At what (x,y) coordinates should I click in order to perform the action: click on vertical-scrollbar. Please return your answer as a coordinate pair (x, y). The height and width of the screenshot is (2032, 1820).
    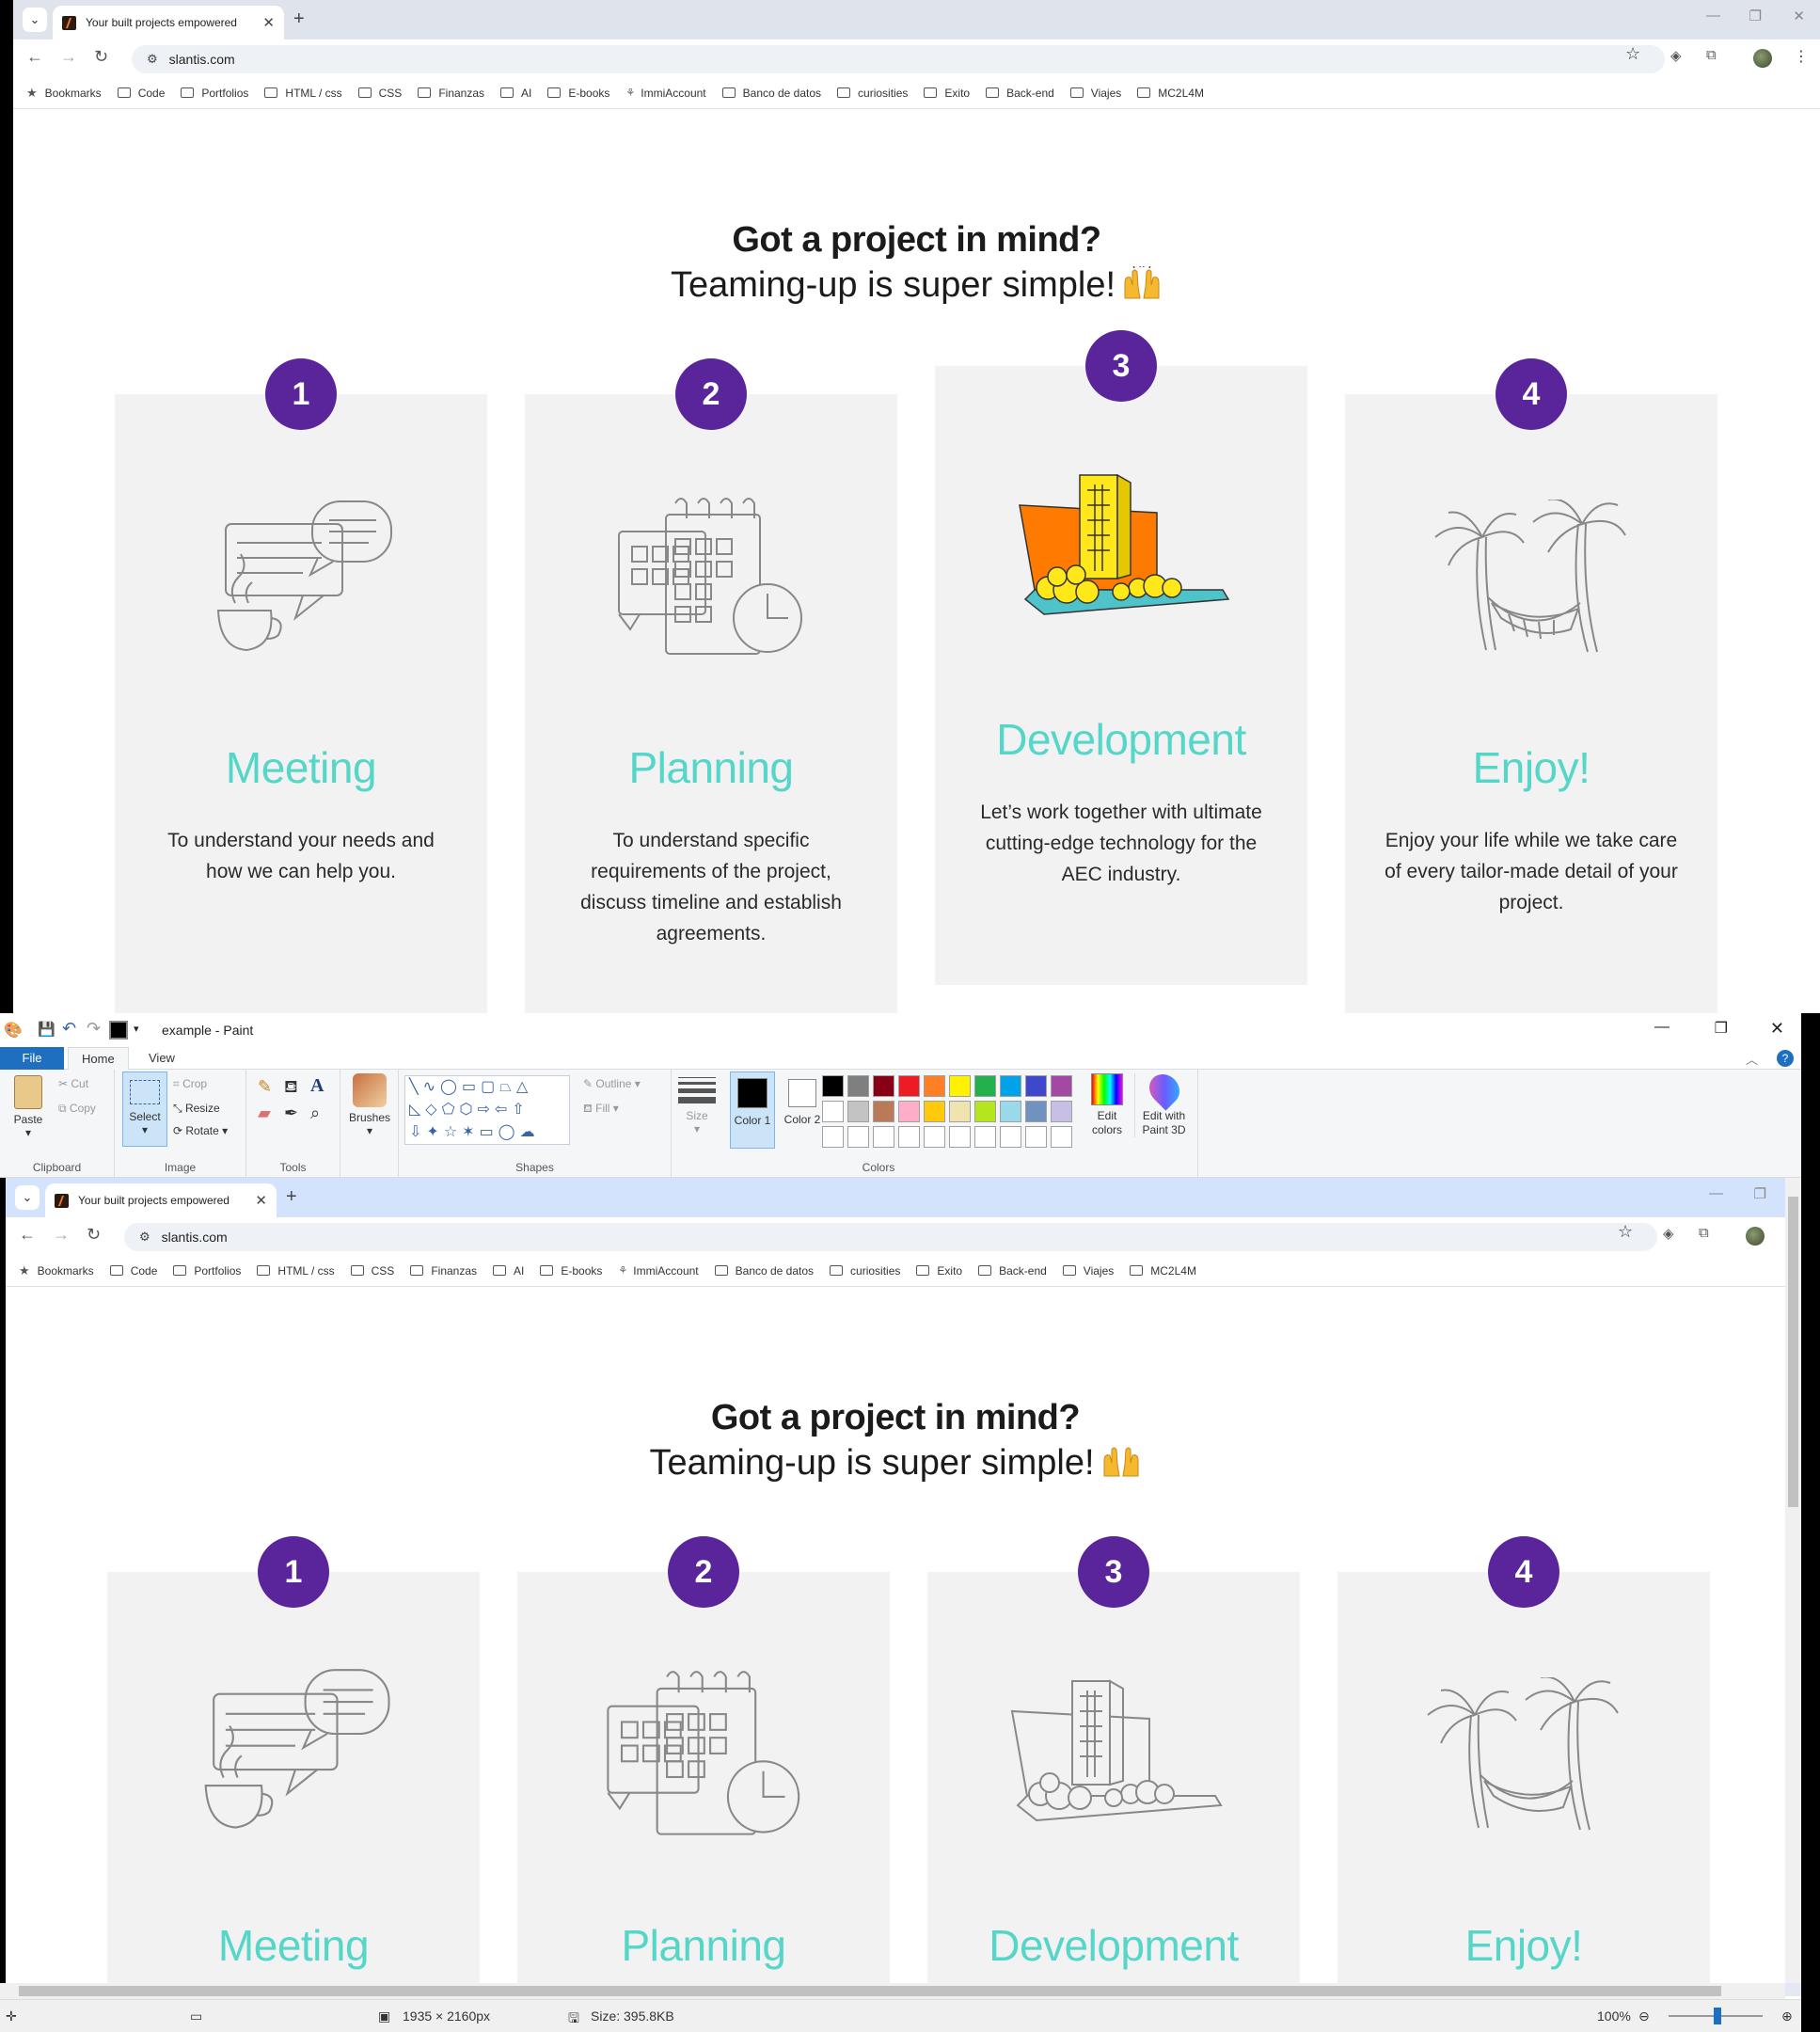
    Looking at the image, I should click on (1793, 1581).